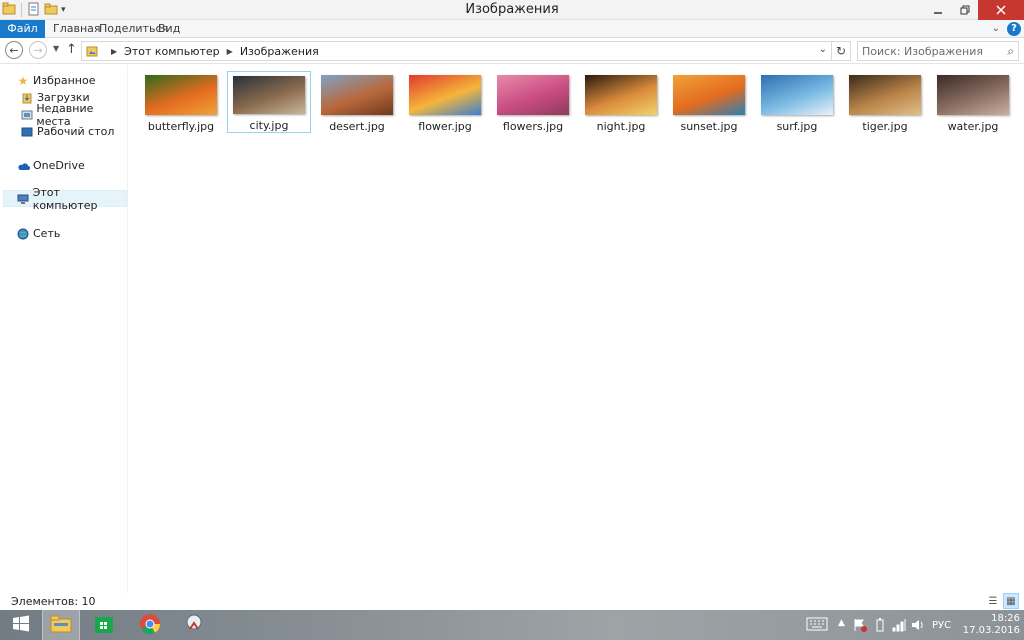 Image resolution: width=1024 pixels, height=640 pixels. What do you see at coordinates (47, 233) in the screenshot?
I see `sidebar-item-label: Сеть` at bounding box center [47, 233].